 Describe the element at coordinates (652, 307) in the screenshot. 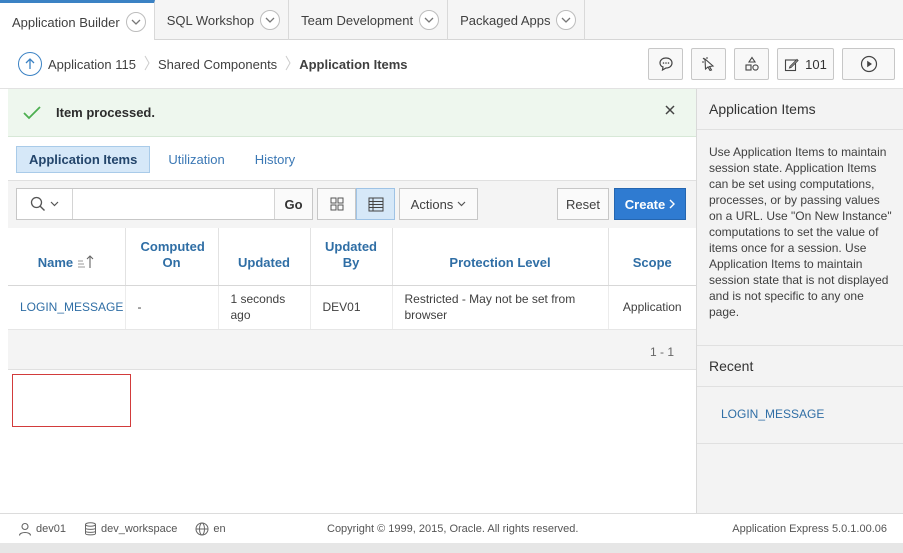

I see `cell-scope: Application` at that location.